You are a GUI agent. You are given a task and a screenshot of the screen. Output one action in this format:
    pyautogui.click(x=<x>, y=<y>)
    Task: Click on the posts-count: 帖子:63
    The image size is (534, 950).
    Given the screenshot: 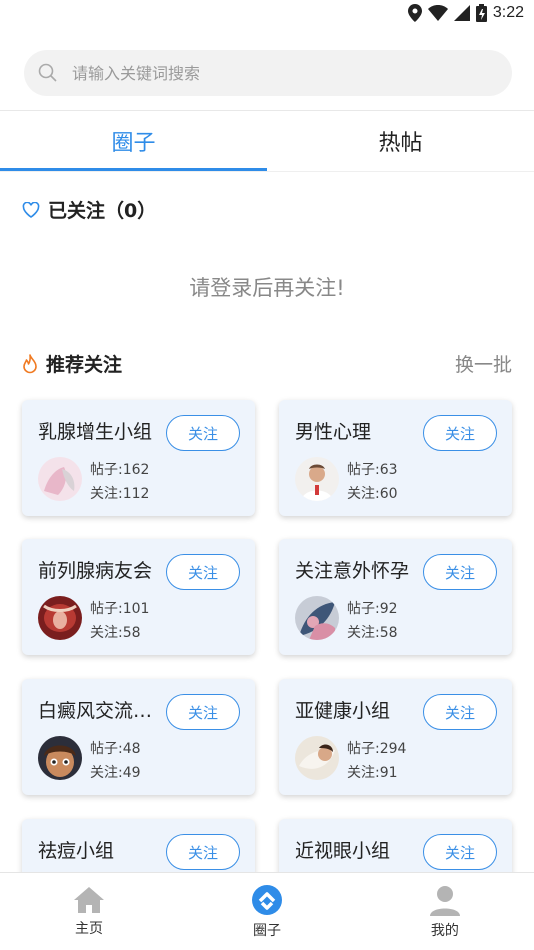 What is the action you would take?
    pyautogui.click(x=372, y=470)
    